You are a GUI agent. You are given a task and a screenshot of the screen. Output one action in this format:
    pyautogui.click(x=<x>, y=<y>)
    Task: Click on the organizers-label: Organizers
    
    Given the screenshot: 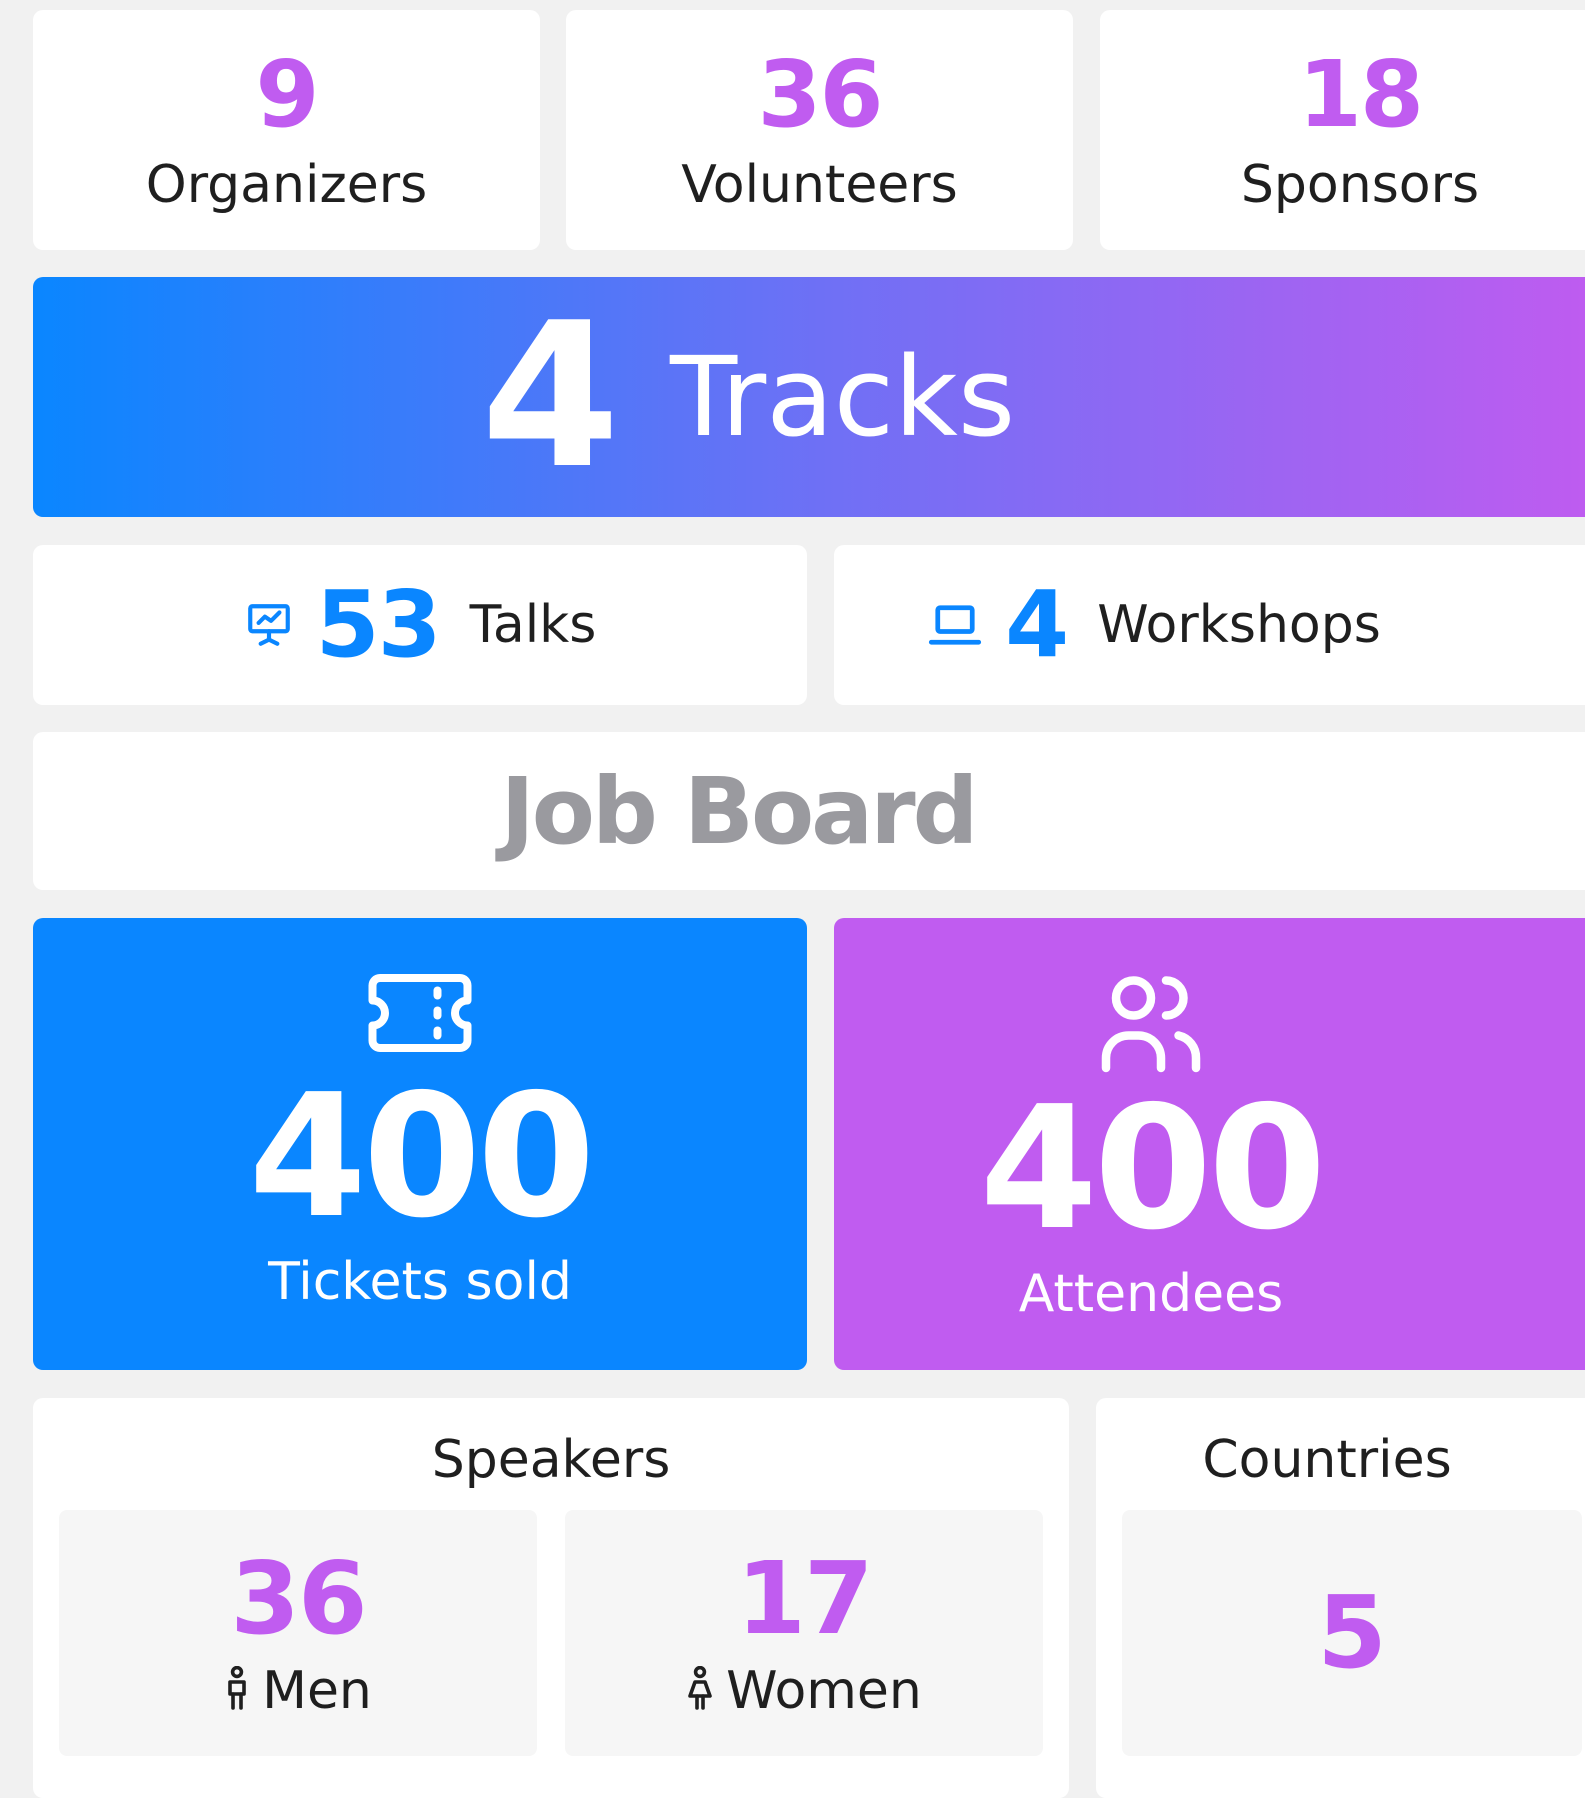 What is the action you would take?
    pyautogui.click(x=286, y=185)
    